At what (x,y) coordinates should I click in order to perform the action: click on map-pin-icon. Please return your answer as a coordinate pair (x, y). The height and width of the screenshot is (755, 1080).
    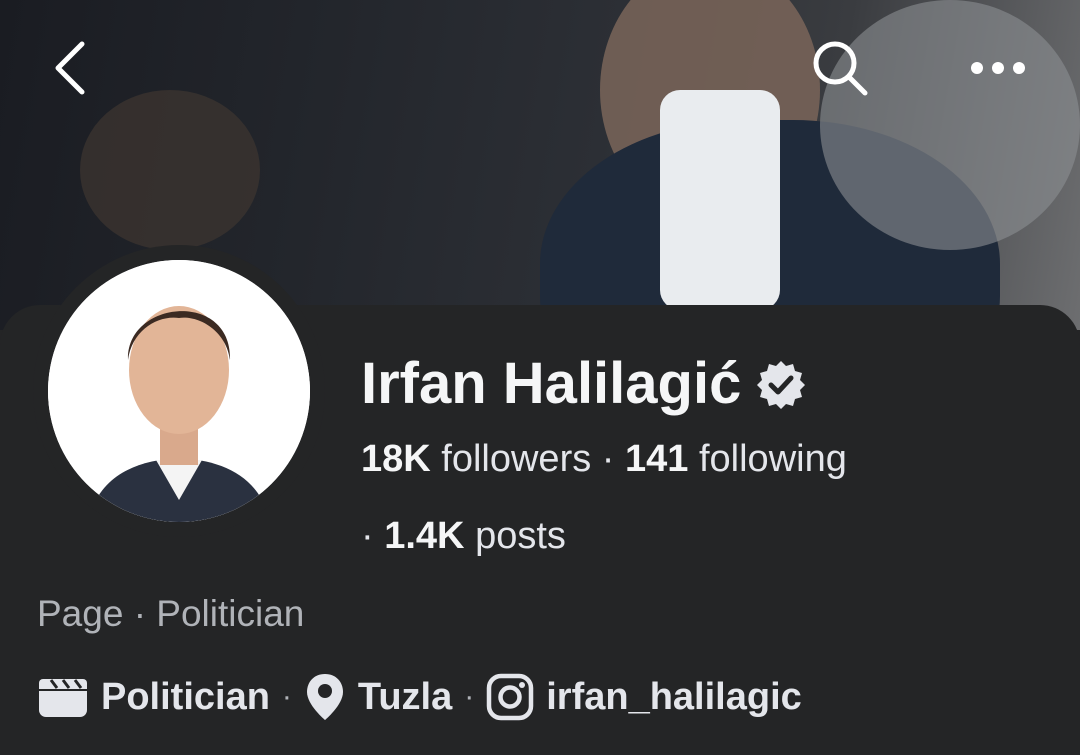
    Looking at the image, I should click on (325, 697).